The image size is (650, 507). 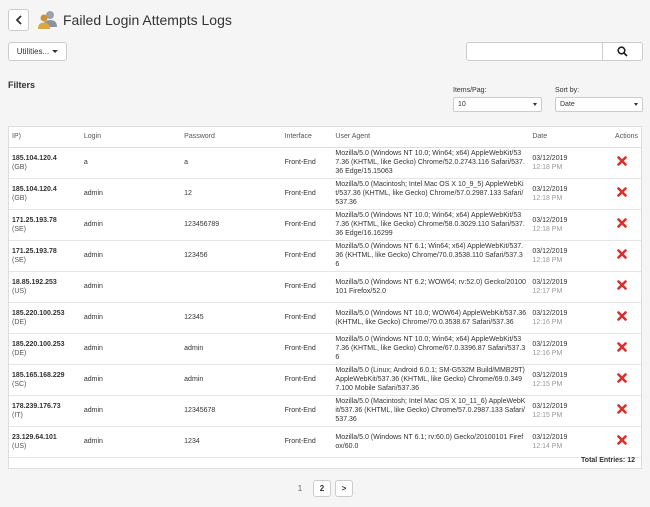 I want to click on password-cell: 12, so click(x=234, y=194).